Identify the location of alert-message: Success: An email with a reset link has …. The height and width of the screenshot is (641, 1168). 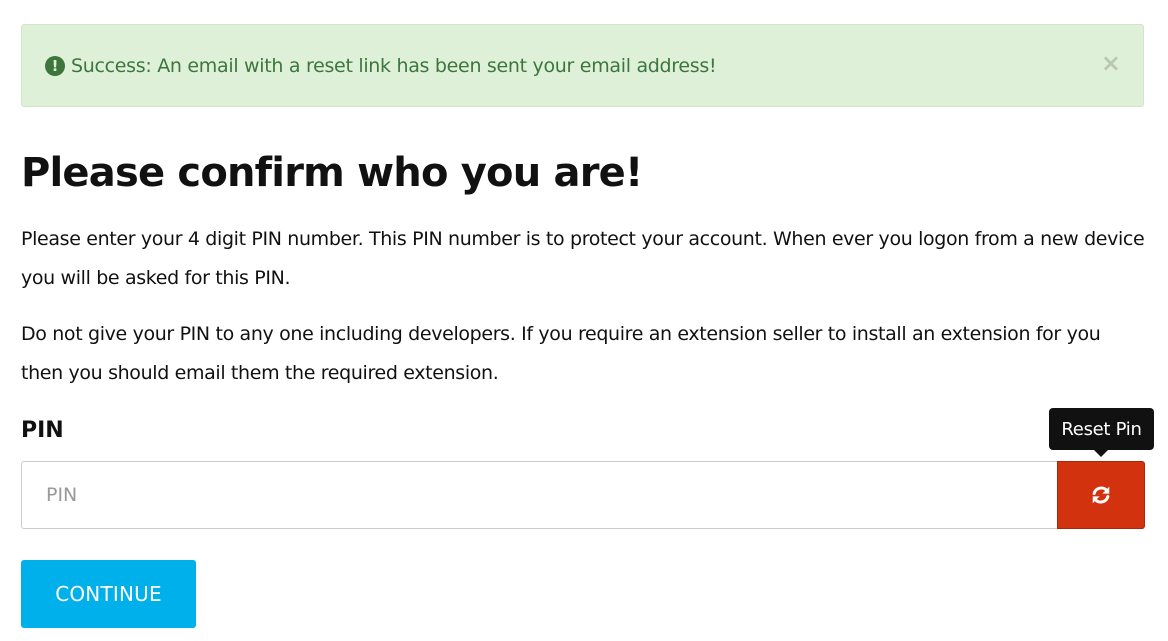
(394, 65).